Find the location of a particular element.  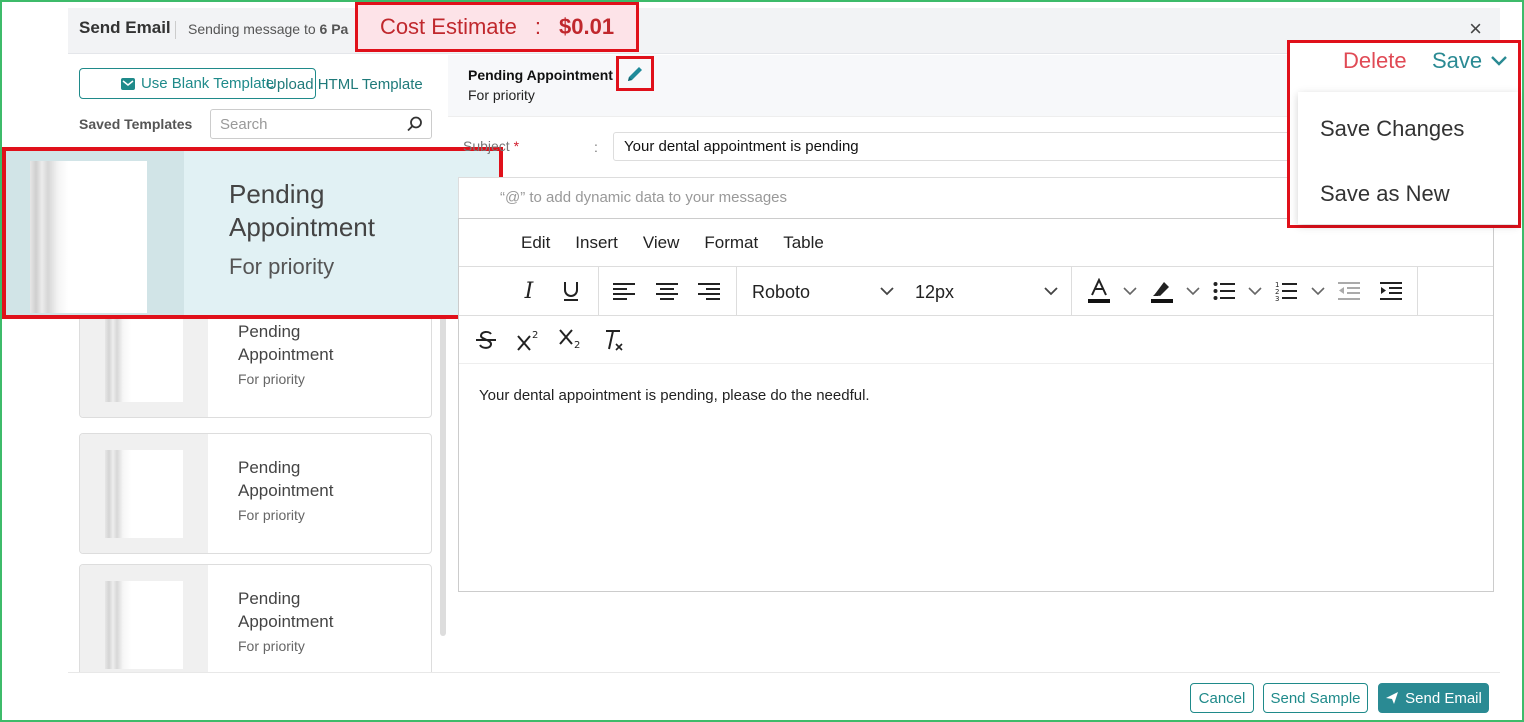

recipient-summary: Sending message to 6 Pa is located at coordinates (268, 29).